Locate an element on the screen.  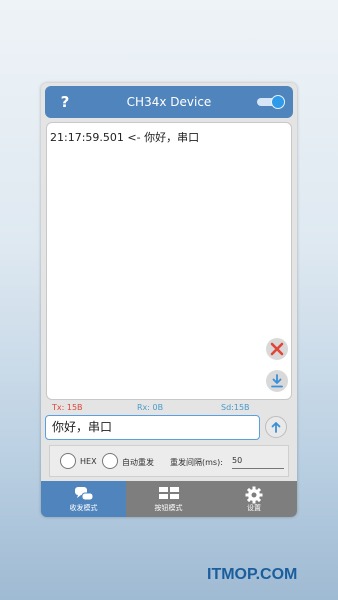
tab-send-receive-mode: 收发模式 is located at coordinates (83, 499).